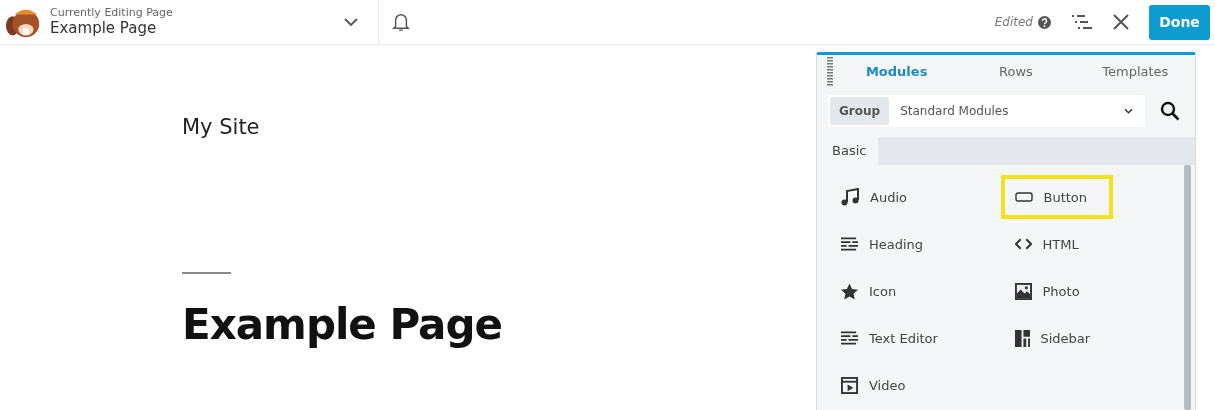 Image resolution: width=1215 pixels, height=410 pixels. Describe the element at coordinates (868, 291) in the screenshot. I see `module-item: Icon` at that location.